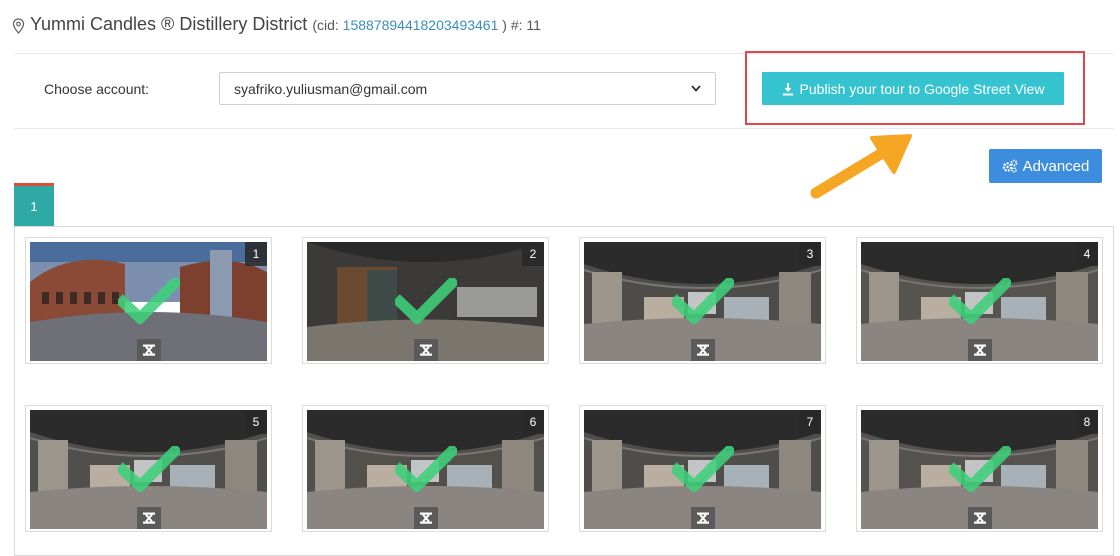 The image size is (1120, 556). What do you see at coordinates (861, 166) in the screenshot?
I see `annotation-arrow-icon` at bounding box center [861, 166].